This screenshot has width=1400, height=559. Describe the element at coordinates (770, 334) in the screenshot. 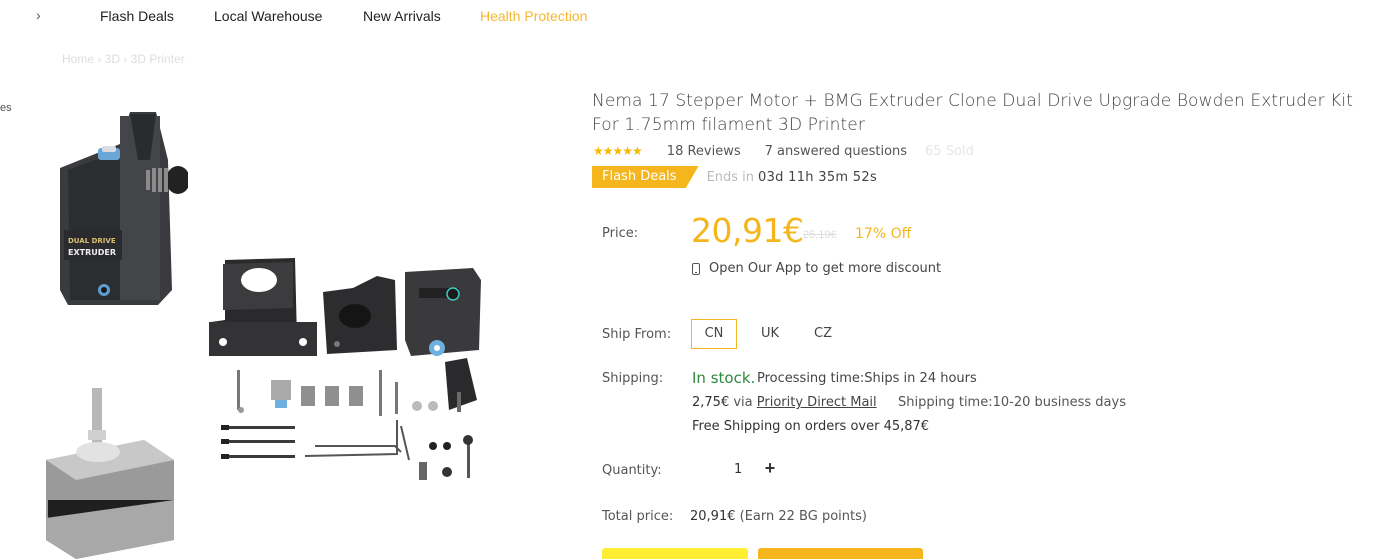

I see `ship-from-option-uk: UK` at that location.